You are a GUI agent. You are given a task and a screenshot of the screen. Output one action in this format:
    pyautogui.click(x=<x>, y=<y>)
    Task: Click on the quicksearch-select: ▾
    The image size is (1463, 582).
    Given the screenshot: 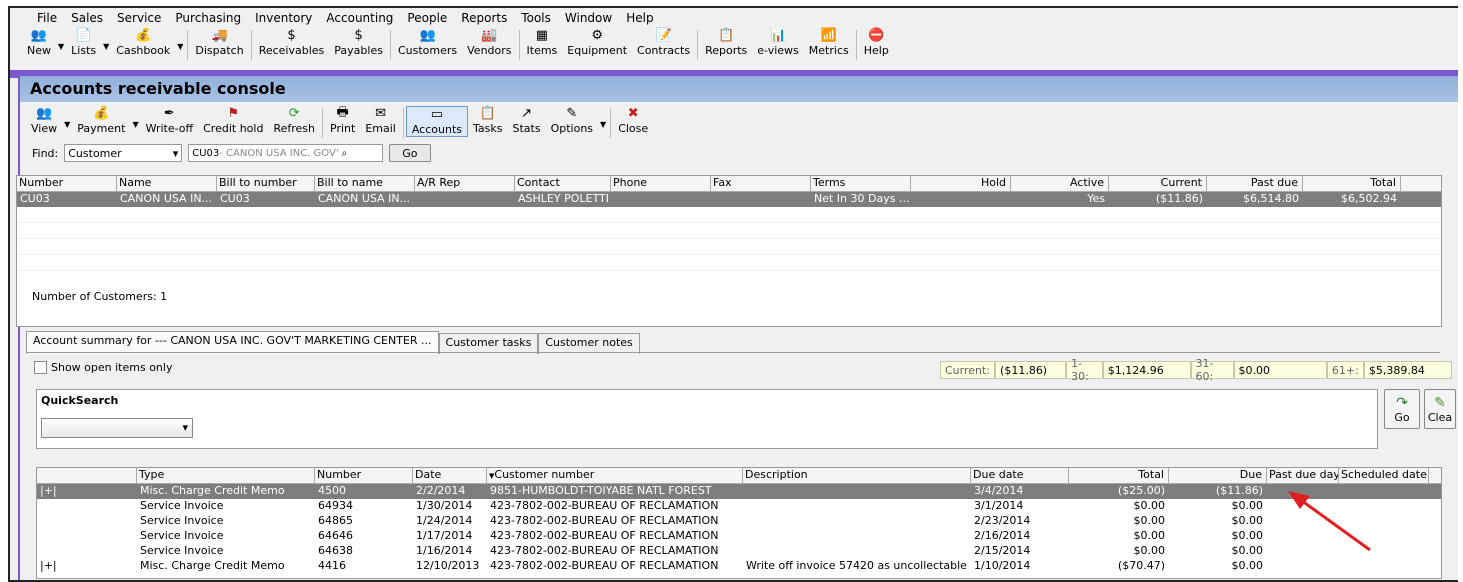 What is the action you would take?
    pyautogui.click(x=117, y=428)
    